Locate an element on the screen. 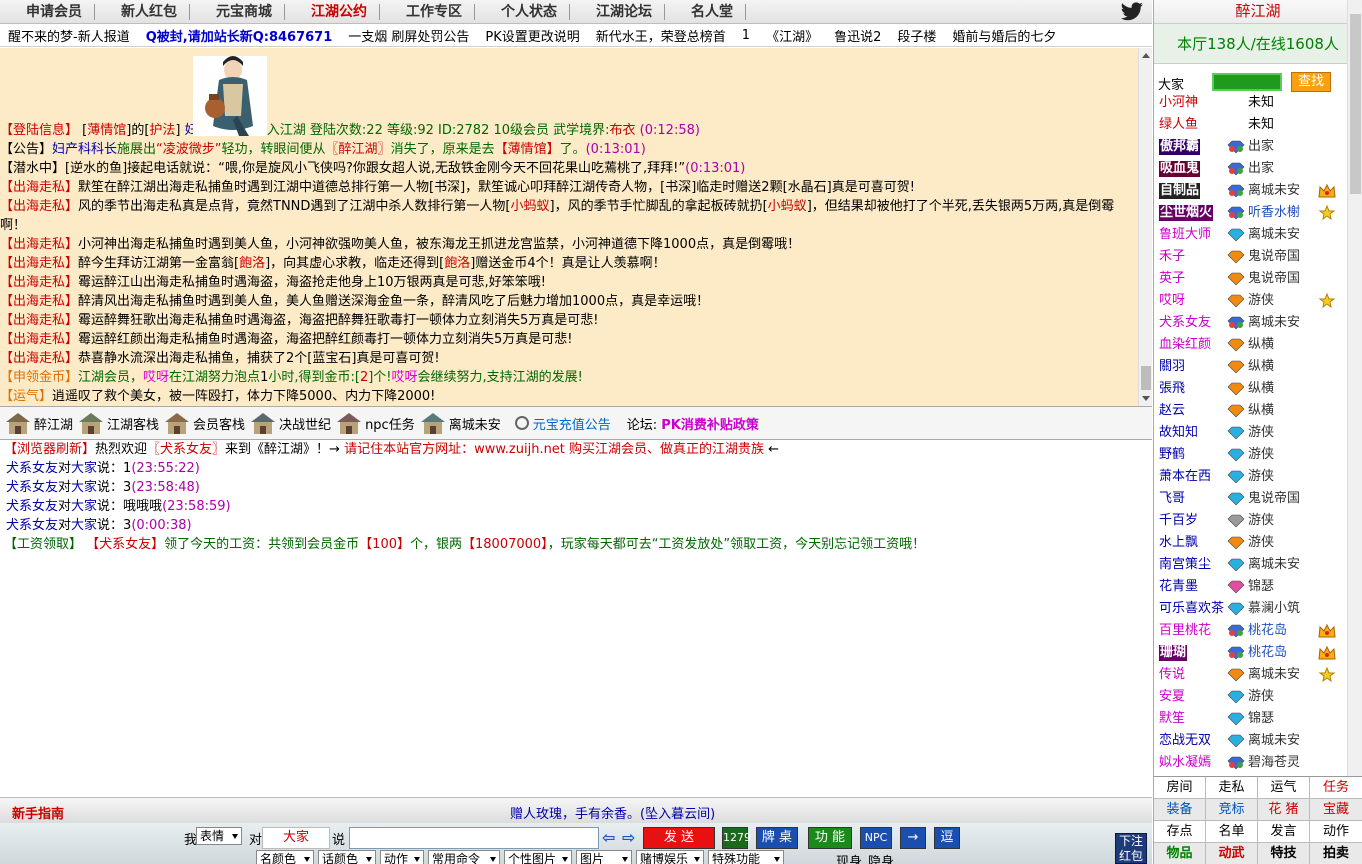 Image resolution: width=1362 pixels, height=864 pixels. user-row: 禾子 鬼说帝国 is located at coordinates (1253, 257).